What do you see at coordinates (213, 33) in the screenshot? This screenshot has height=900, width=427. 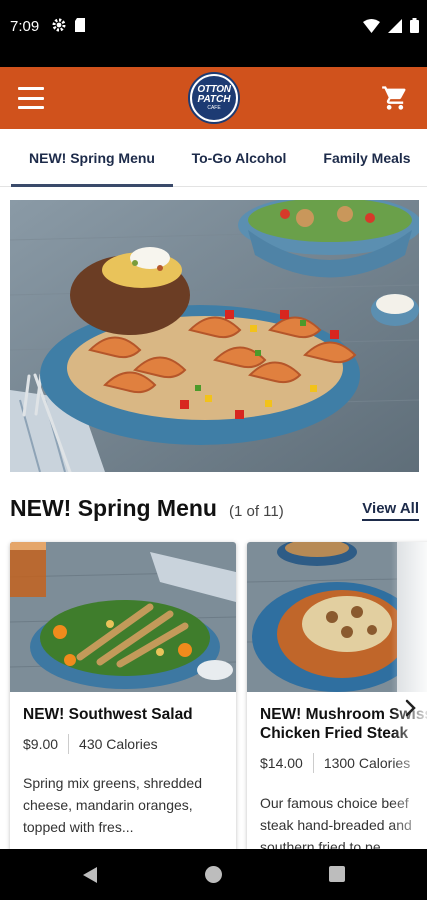 I see `status-bar: 7:09` at bounding box center [213, 33].